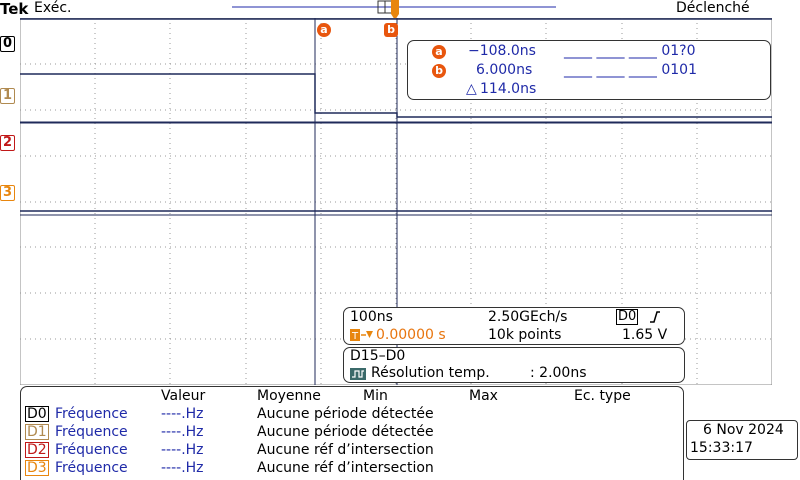  What do you see at coordinates (378, 356) in the screenshot?
I see `bus-name: D15–D0` at bounding box center [378, 356].